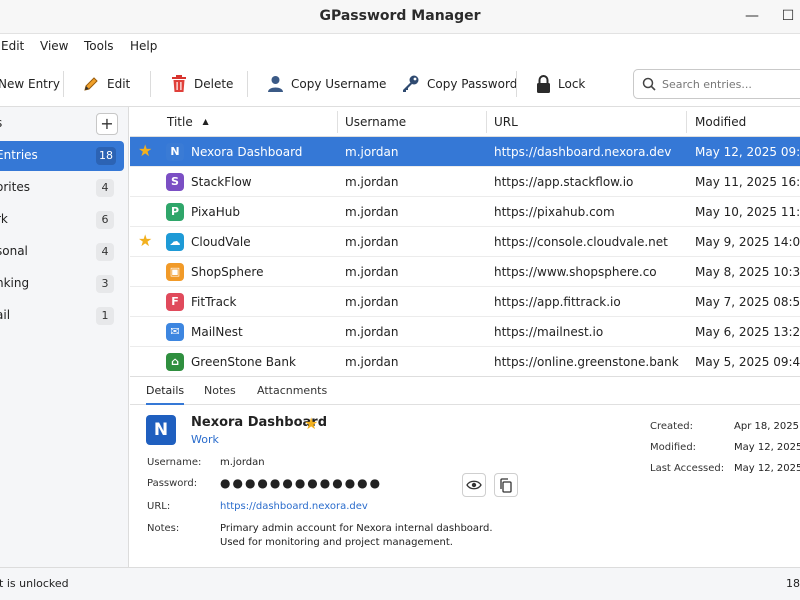  Describe the element at coordinates (220, 390) in the screenshot. I see `tab-notes: Notes` at that location.